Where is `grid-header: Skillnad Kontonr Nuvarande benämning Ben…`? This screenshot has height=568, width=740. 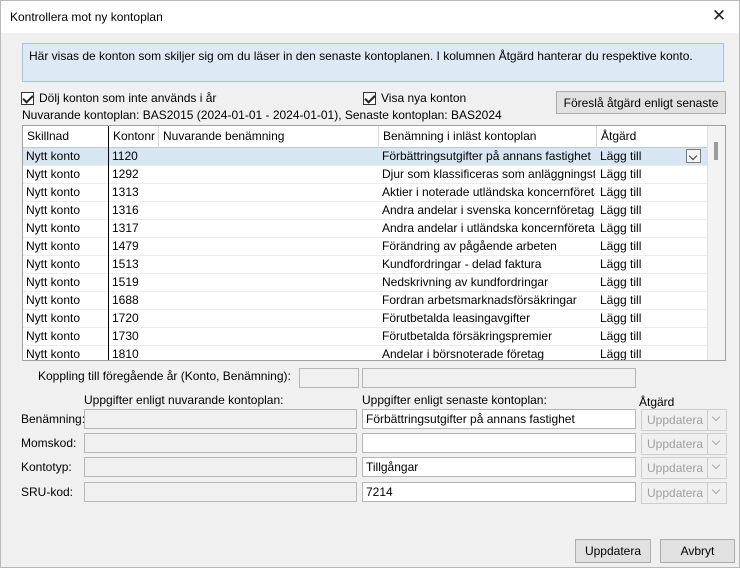 grid-header: Skillnad Kontonr Nuvarande benämning Ben… is located at coordinates (365, 137).